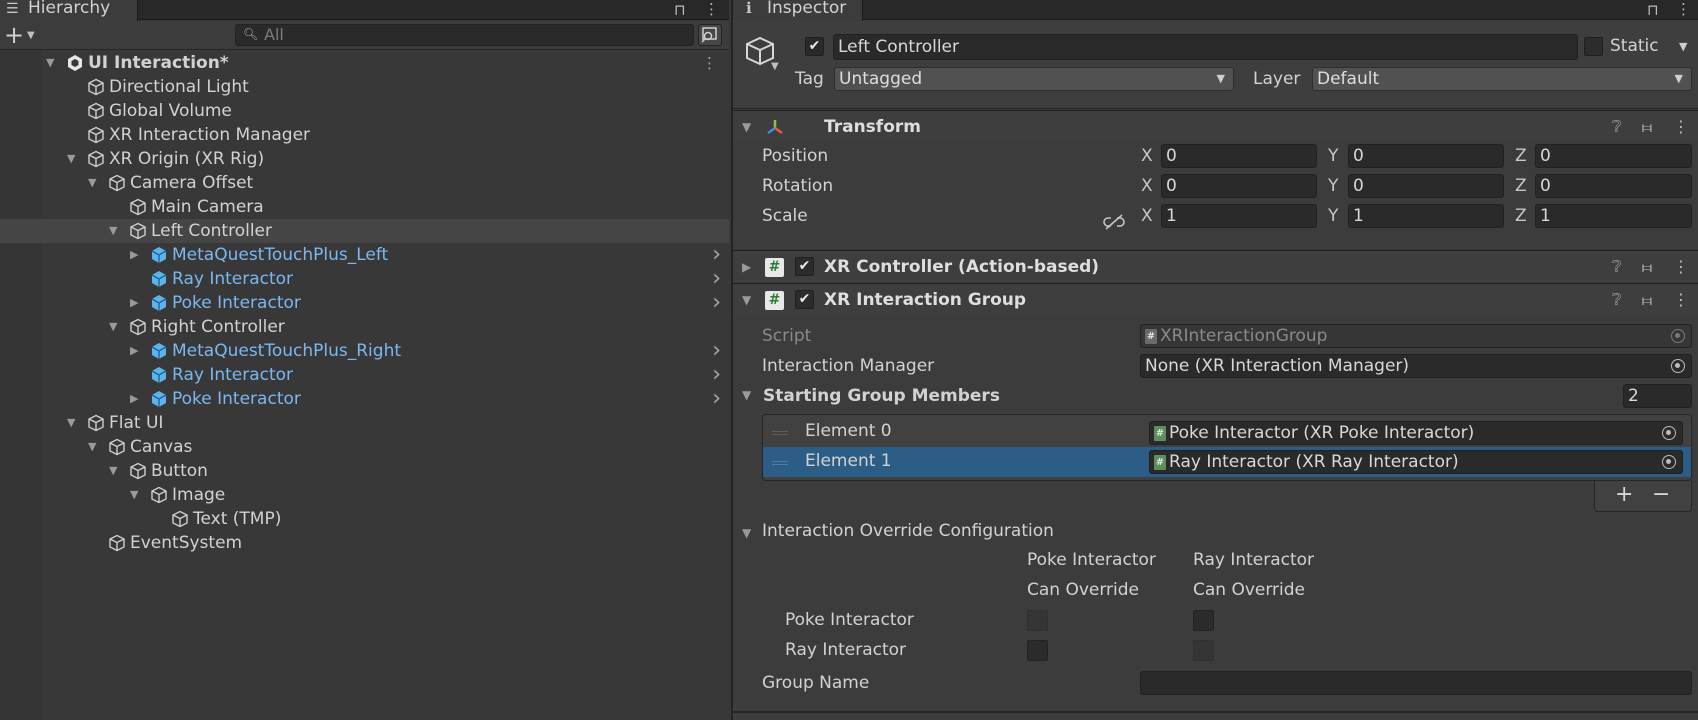 This screenshot has width=1698, height=720. I want to click on group-name-input, so click(1416, 683).